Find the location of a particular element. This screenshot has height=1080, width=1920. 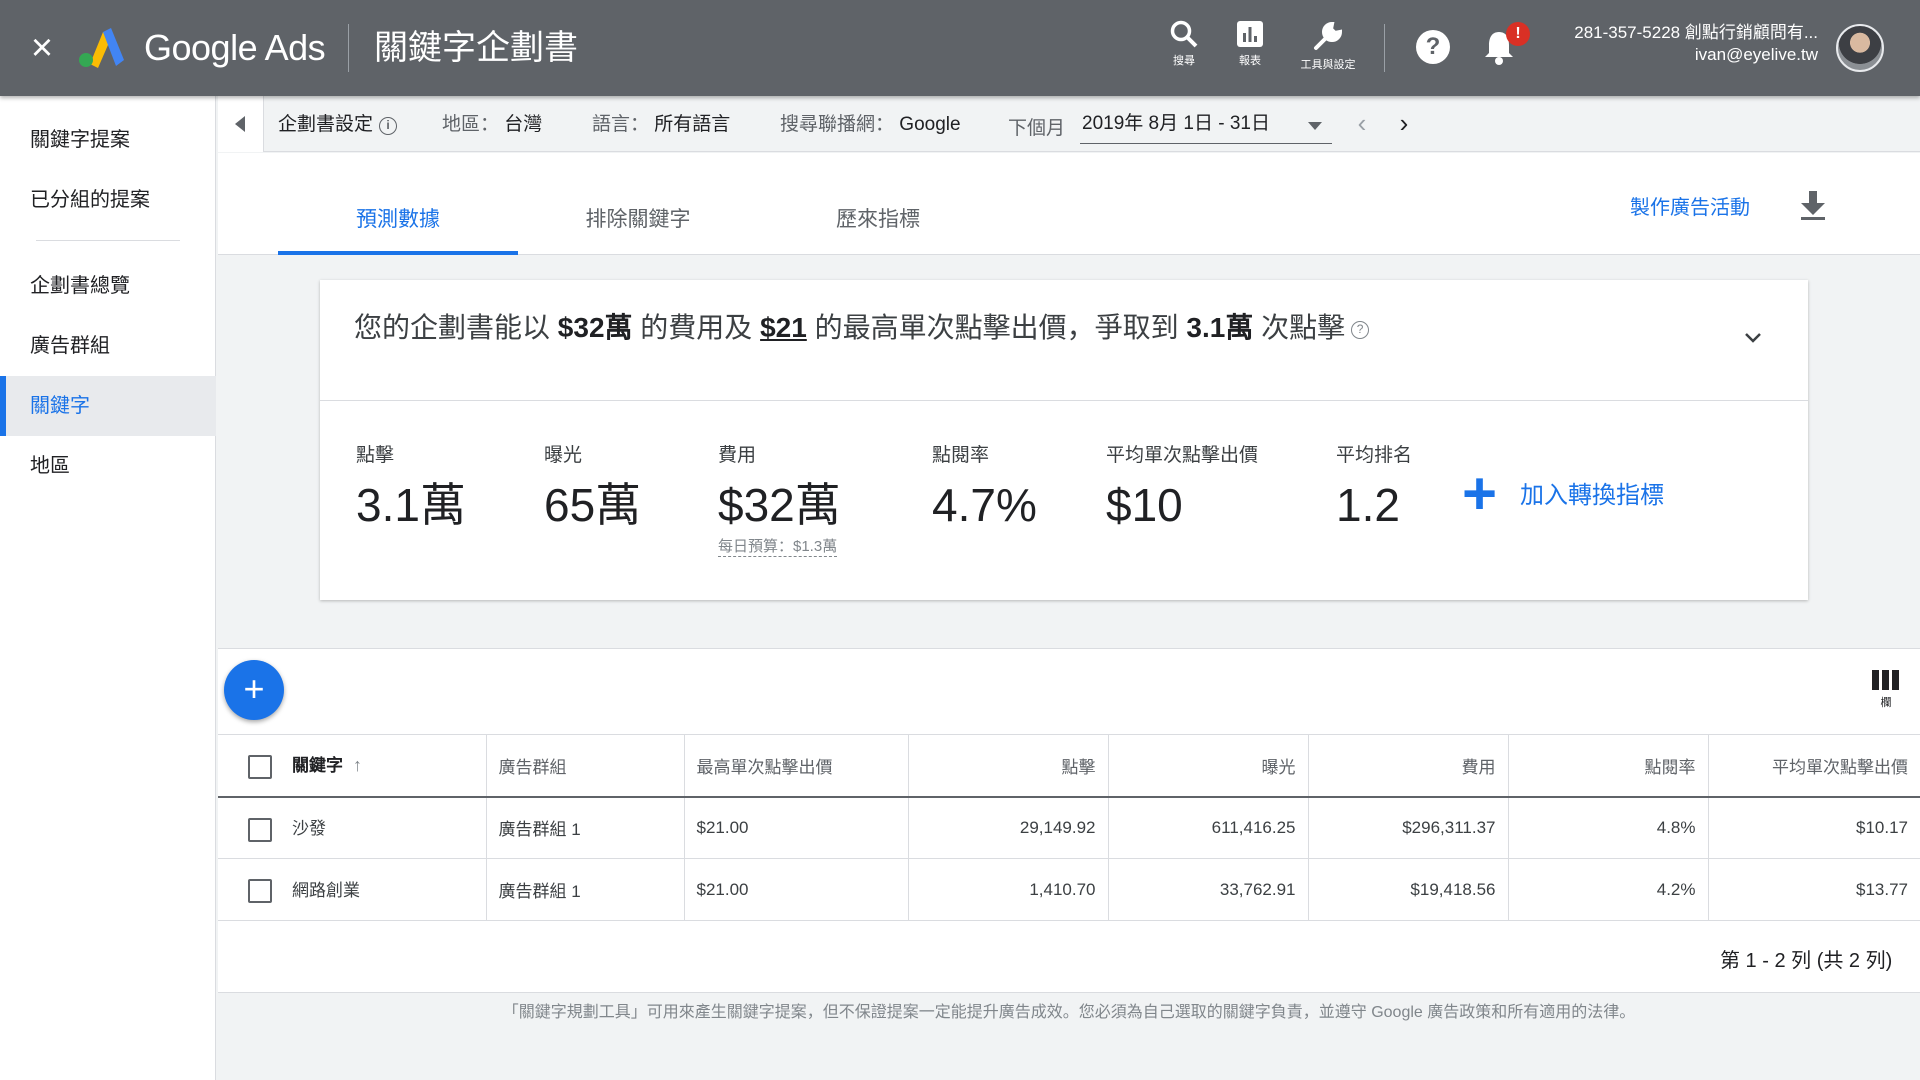

select-all-checkbox is located at coordinates (260, 767).